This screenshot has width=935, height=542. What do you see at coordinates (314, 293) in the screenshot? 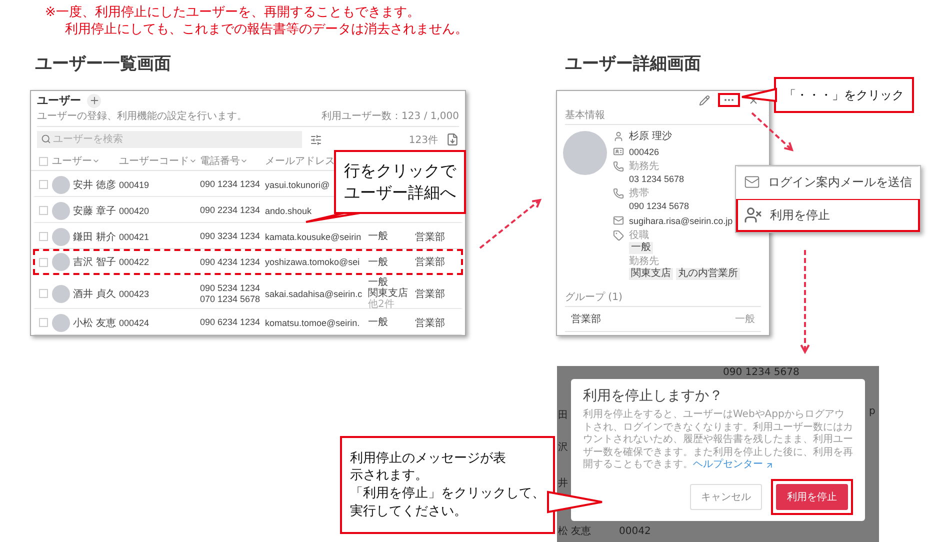
I see `email-address: sakai.sadahisa@seirin.c` at bounding box center [314, 293].